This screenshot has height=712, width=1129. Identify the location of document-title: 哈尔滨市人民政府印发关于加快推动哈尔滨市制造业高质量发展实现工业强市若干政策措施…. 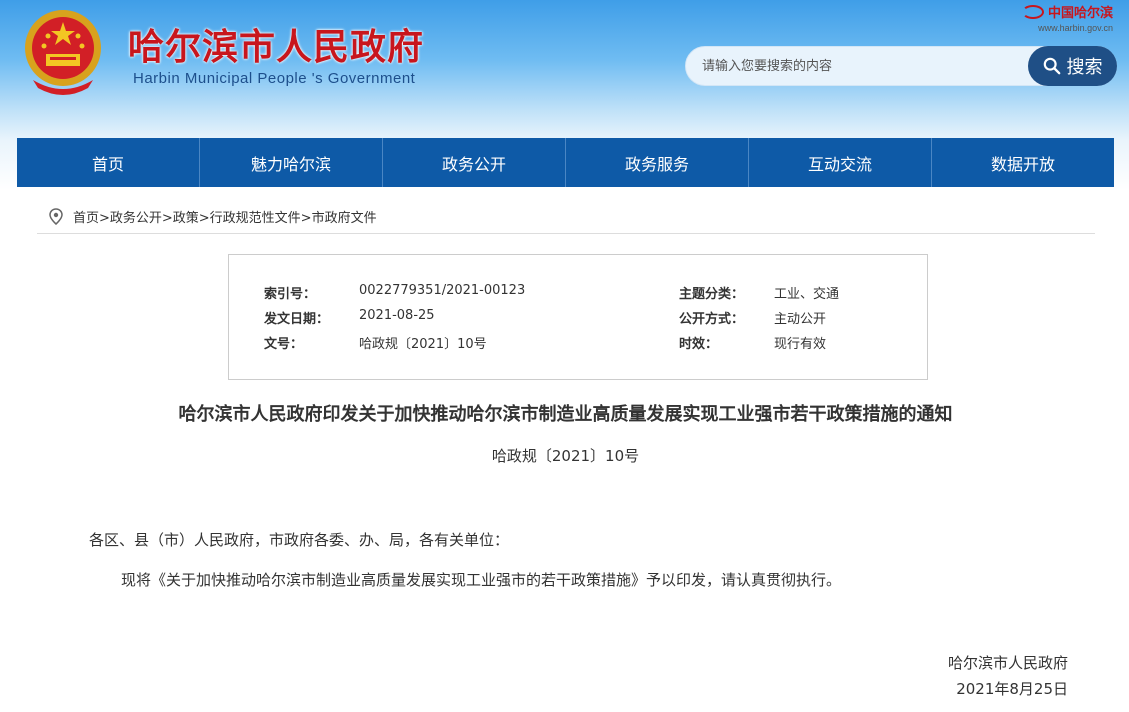
(565, 414).